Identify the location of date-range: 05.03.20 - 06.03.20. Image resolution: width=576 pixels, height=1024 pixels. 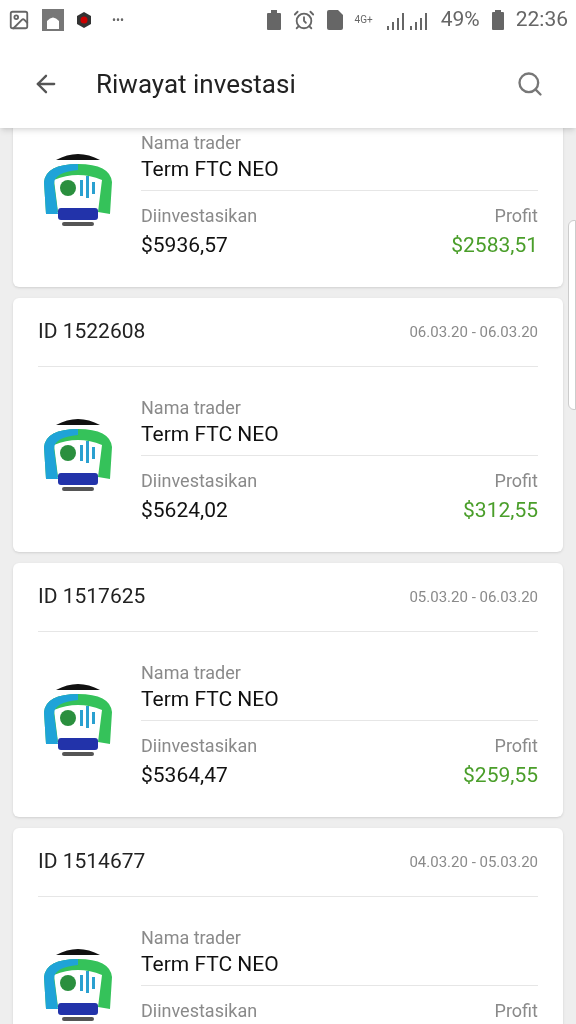
(473, 597).